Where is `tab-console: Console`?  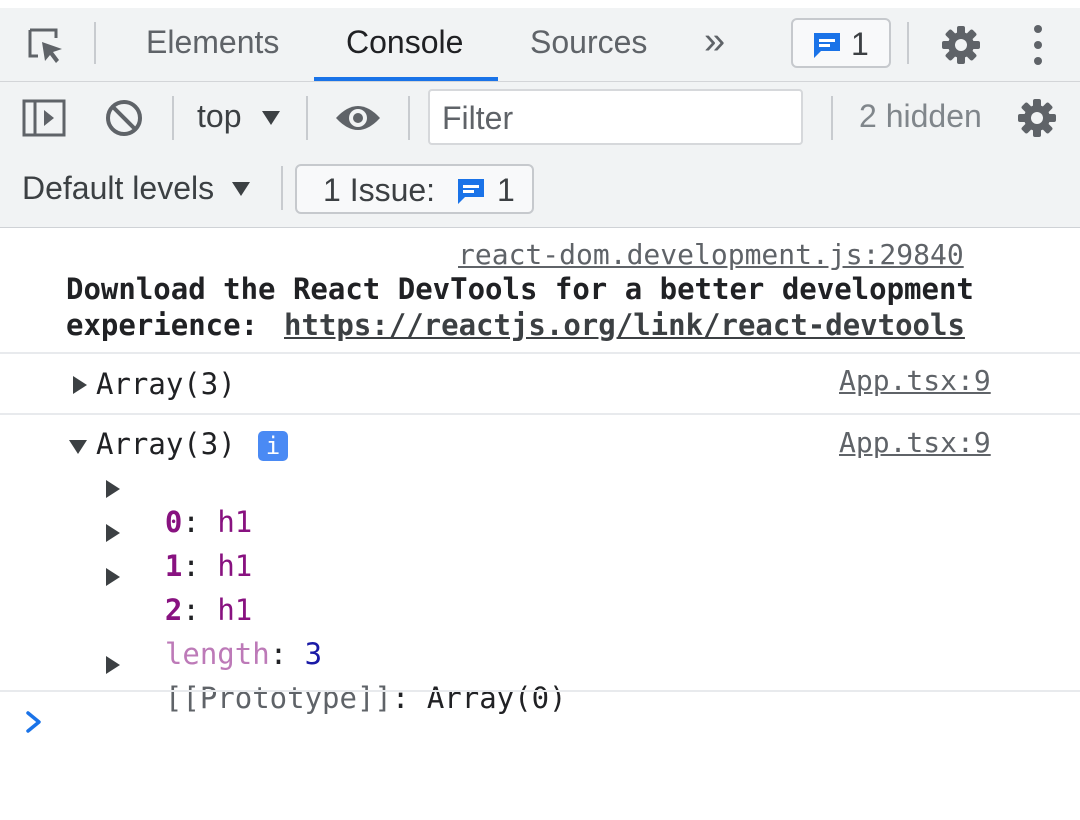 tab-console: Console is located at coordinates (404, 42).